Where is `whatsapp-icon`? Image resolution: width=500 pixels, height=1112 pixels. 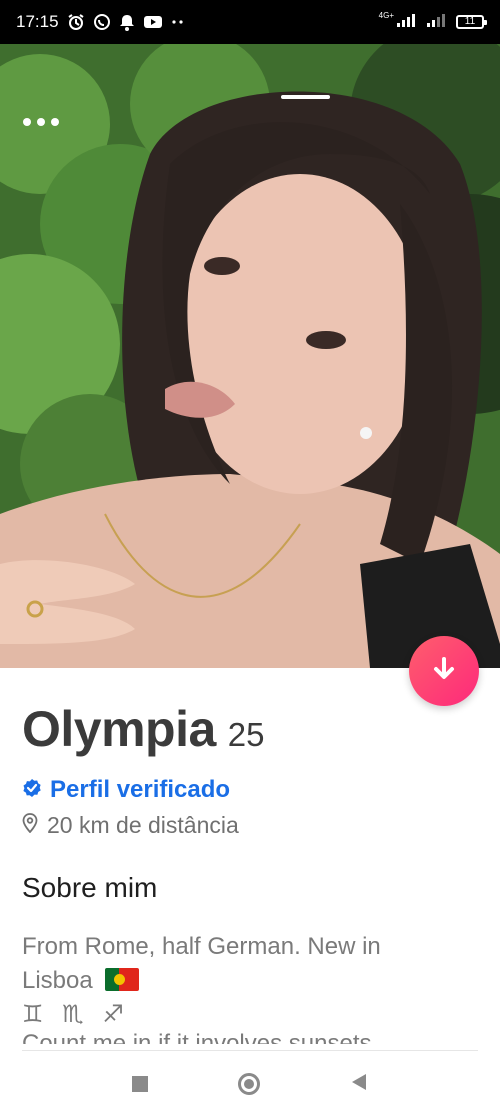
whatsapp-icon is located at coordinates (102, 22).